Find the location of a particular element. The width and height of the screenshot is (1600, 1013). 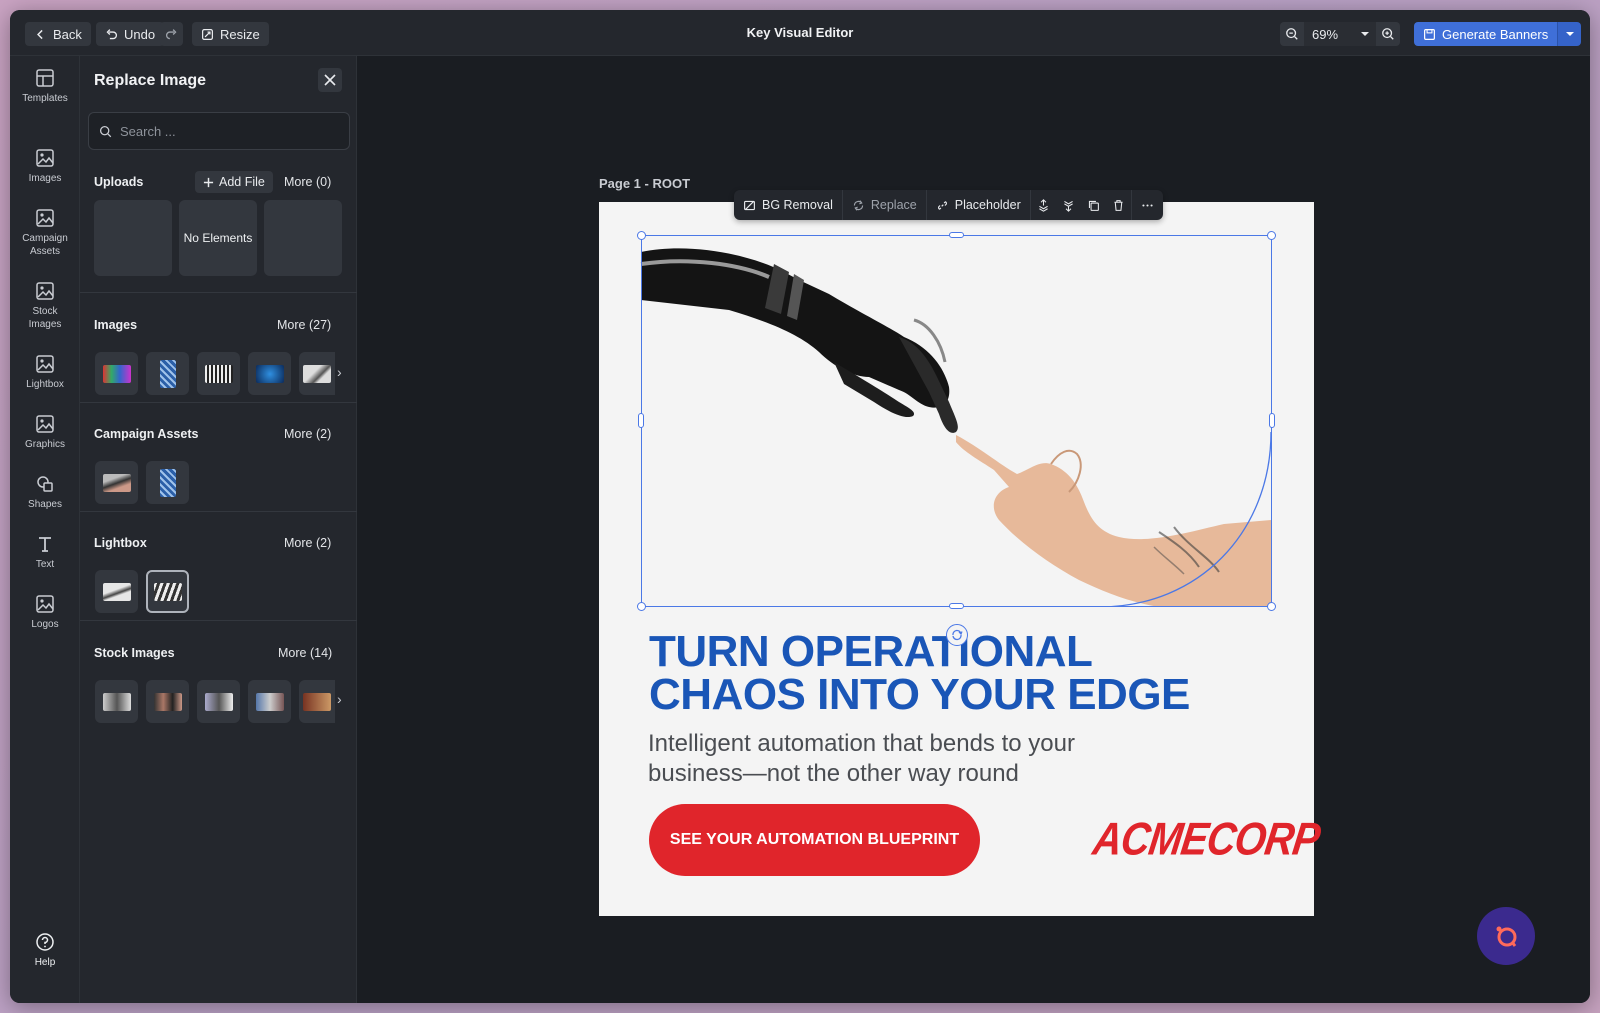

generate-options-button is located at coordinates (1569, 34).